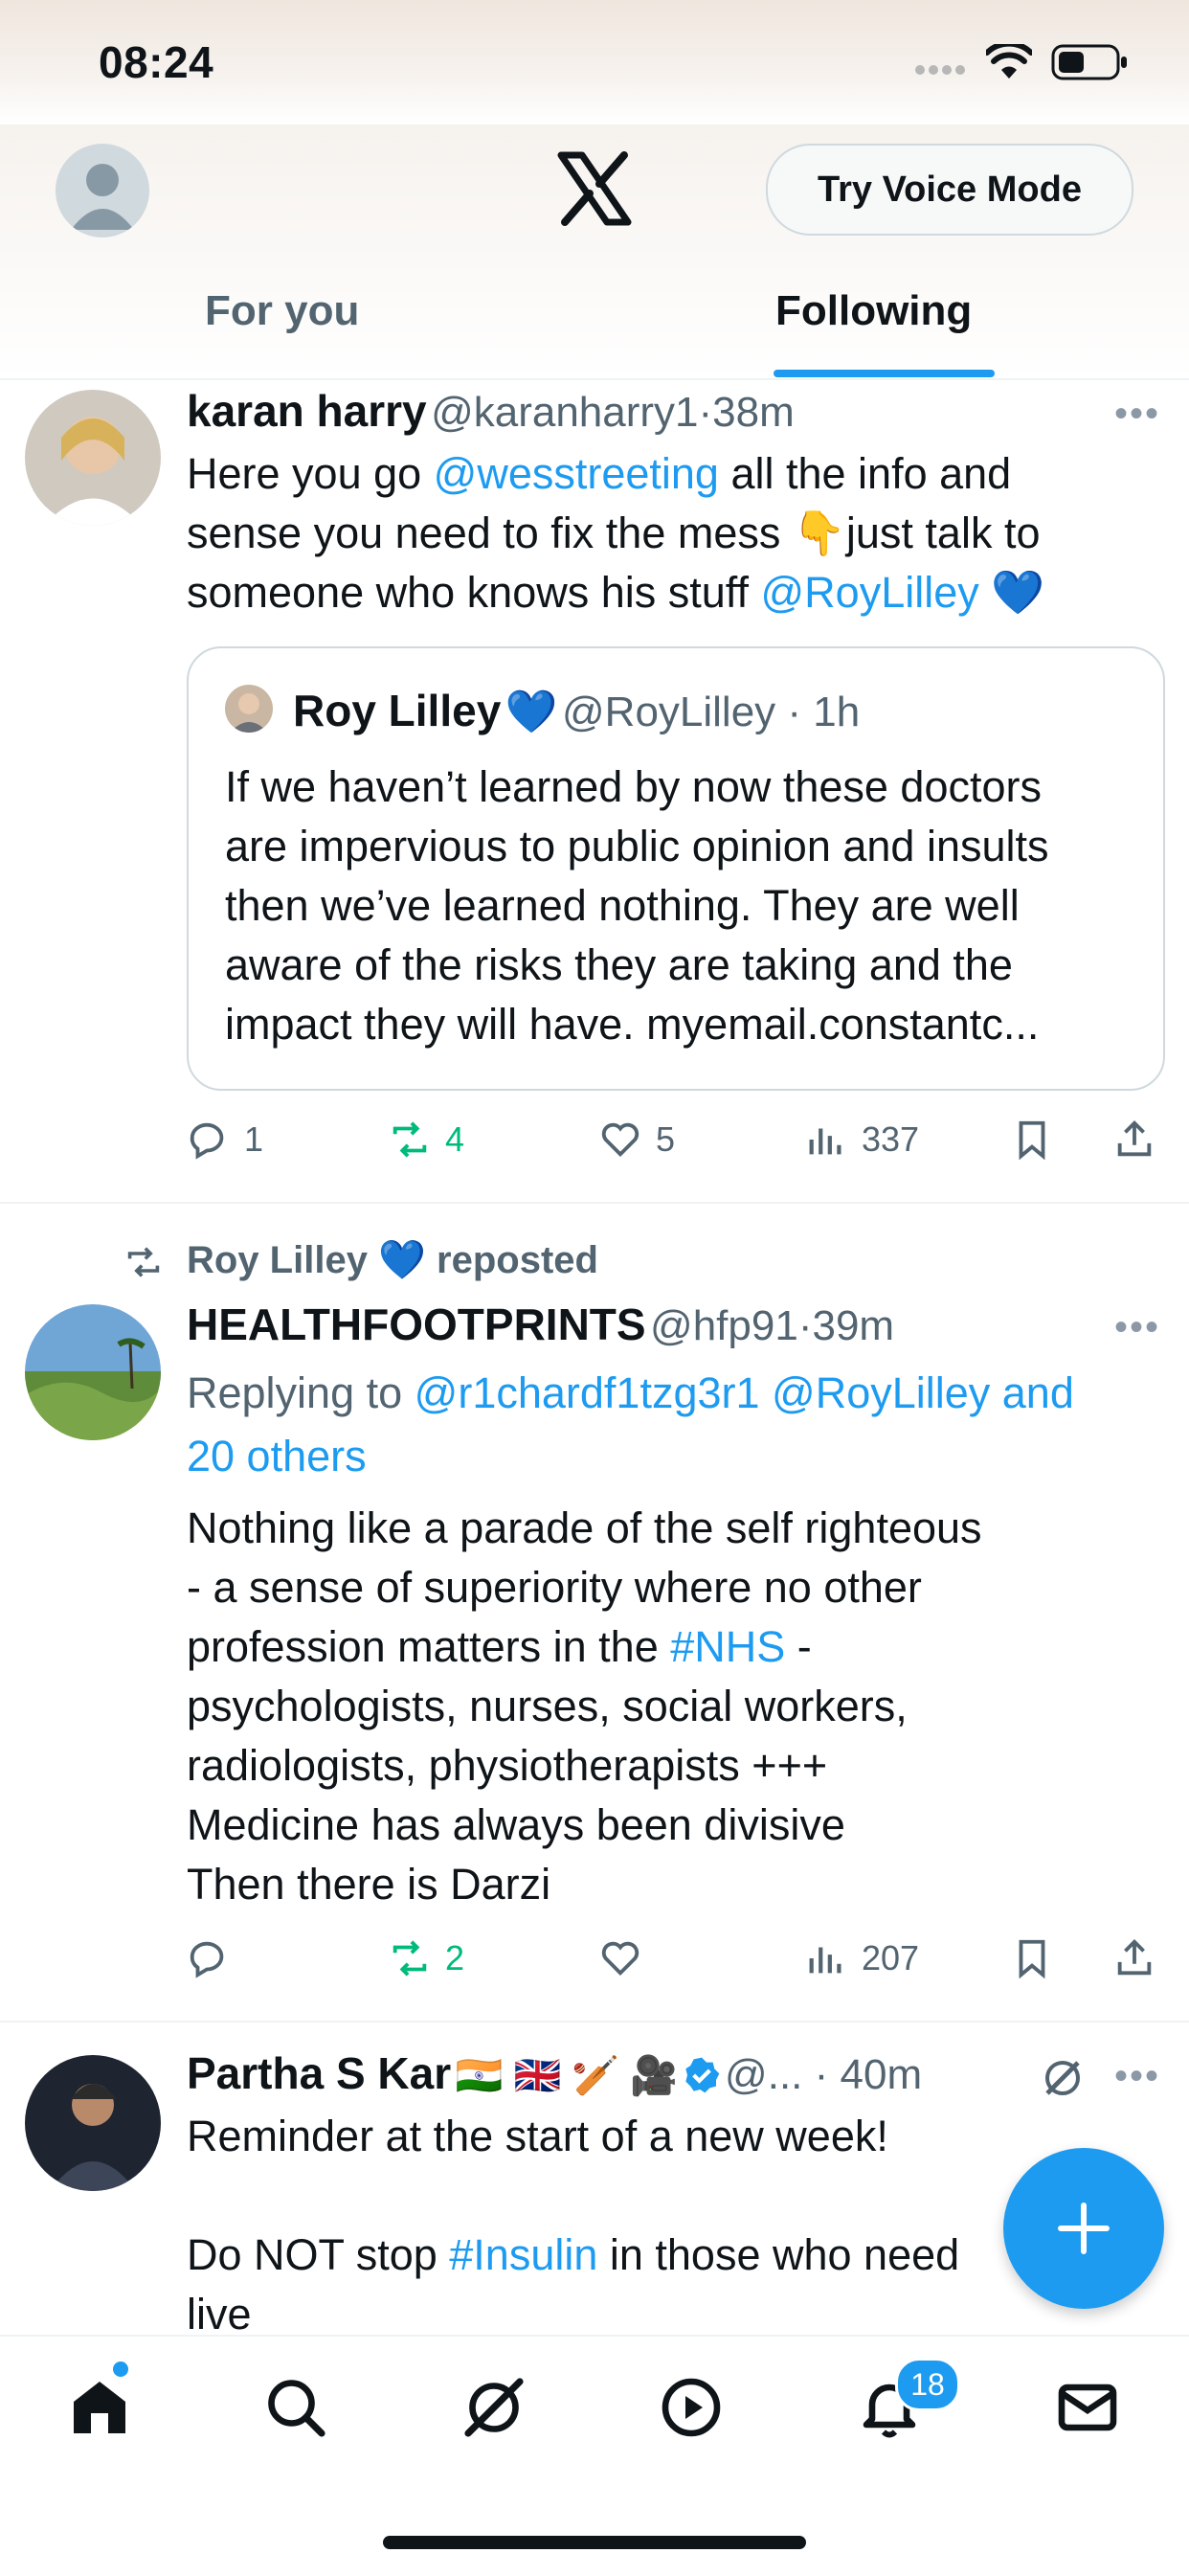  I want to click on author-name: Partha S Kar, so click(319, 2073).